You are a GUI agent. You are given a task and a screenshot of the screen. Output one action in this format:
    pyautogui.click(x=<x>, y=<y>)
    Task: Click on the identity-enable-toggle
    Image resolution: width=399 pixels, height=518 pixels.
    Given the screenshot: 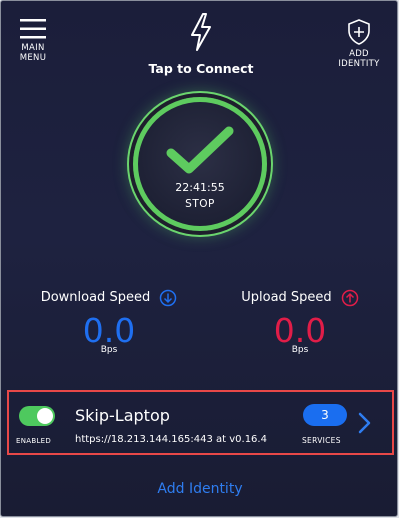 What is the action you would take?
    pyautogui.click(x=37, y=416)
    